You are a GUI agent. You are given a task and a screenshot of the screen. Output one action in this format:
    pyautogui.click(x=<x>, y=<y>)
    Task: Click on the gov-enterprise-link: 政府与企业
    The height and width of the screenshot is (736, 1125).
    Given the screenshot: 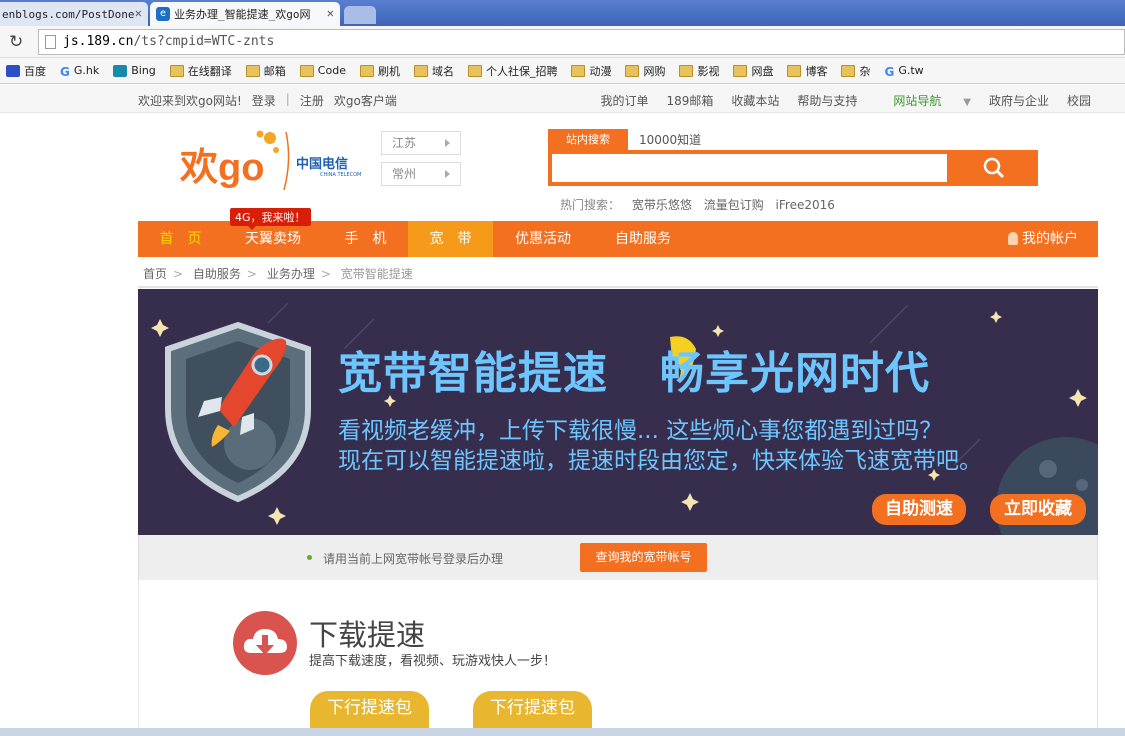 What is the action you would take?
    pyautogui.click(x=1019, y=100)
    